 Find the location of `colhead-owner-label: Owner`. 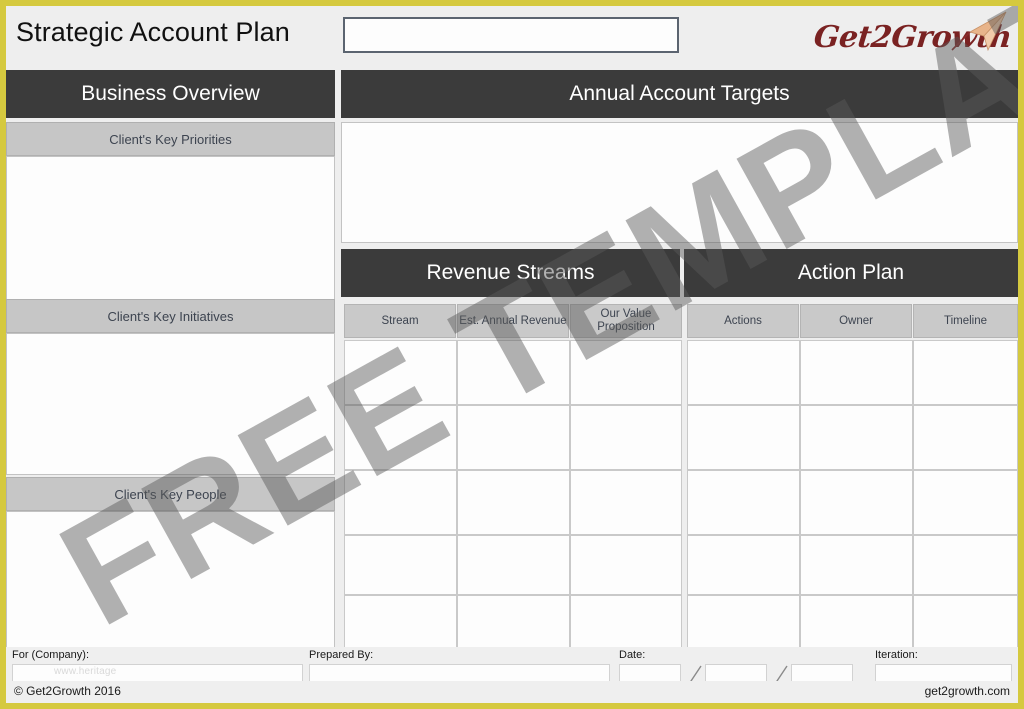

colhead-owner-label: Owner is located at coordinates (856, 320).